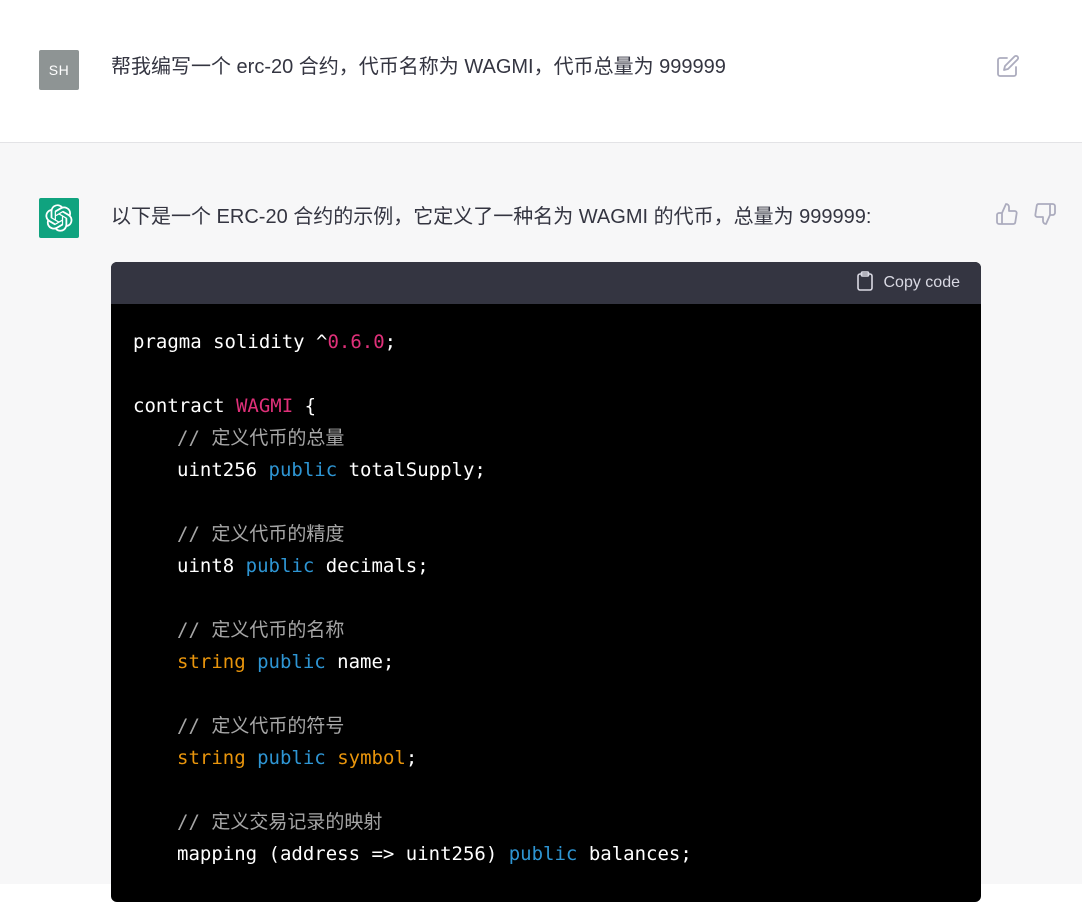 The height and width of the screenshot is (902, 1082). Describe the element at coordinates (59, 218) in the screenshot. I see `openai-logo-icon` at that location.